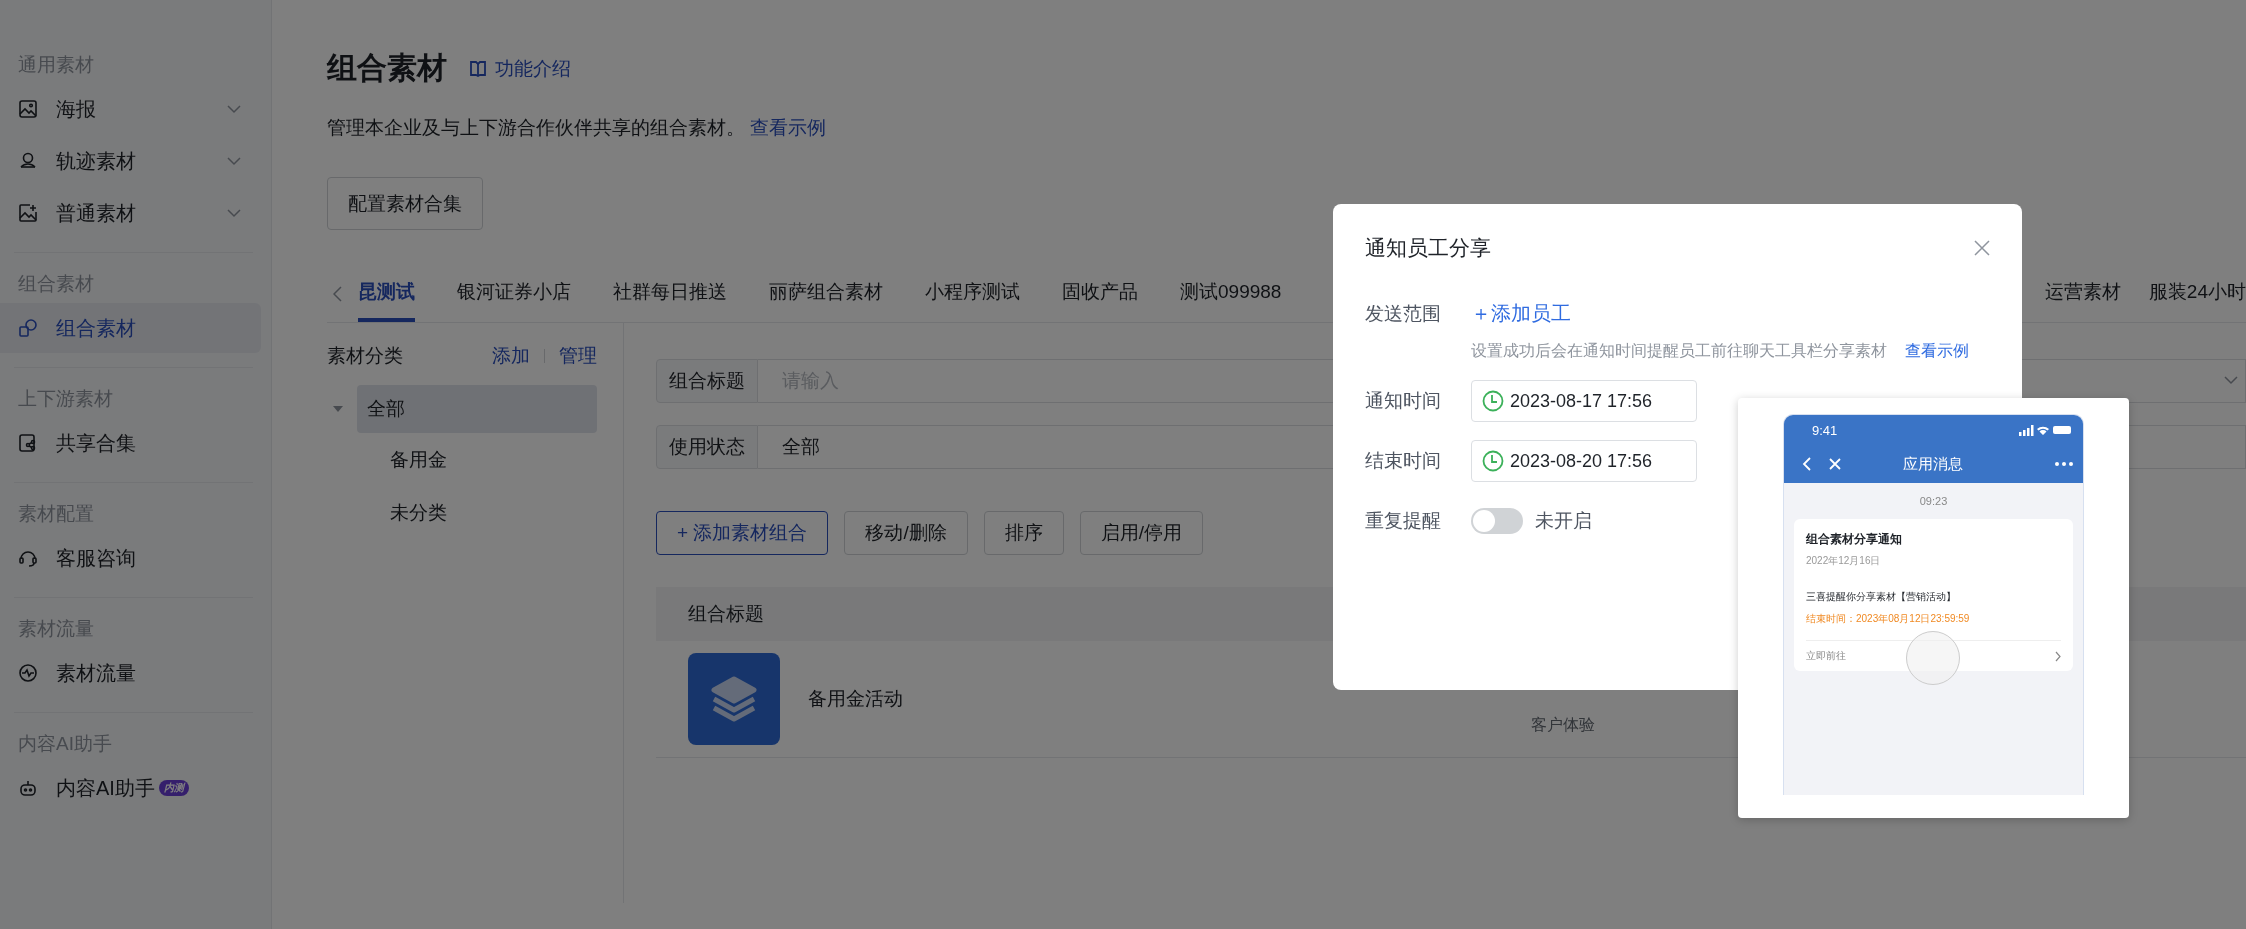 This screenshot has width=2246, height=929. What do you see at coordinates (1825, 430) in the screenshot?
I see `status-time: 9:41` at bounding box center [1825, 430].